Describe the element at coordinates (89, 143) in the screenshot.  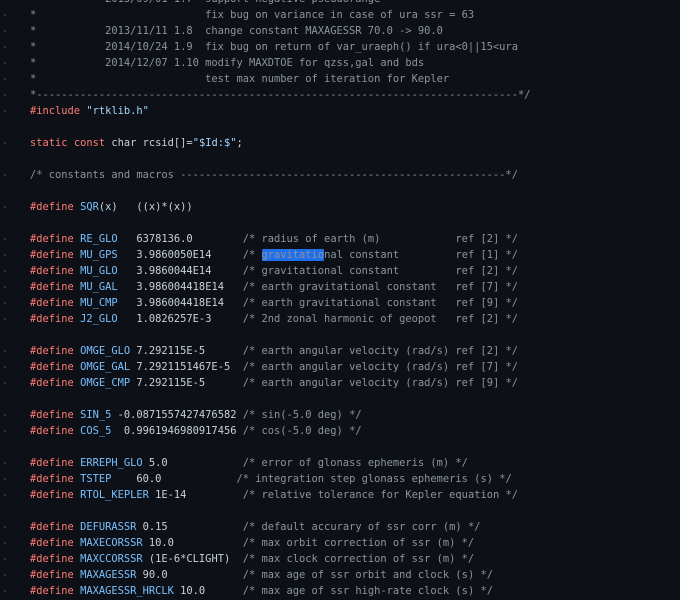
I see `code-token: const` at that location.